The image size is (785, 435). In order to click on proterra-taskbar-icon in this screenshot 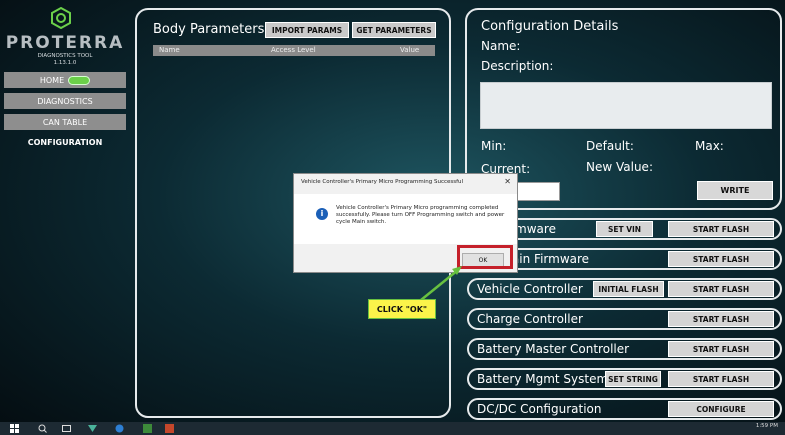, I will do `click(147, 428)`.